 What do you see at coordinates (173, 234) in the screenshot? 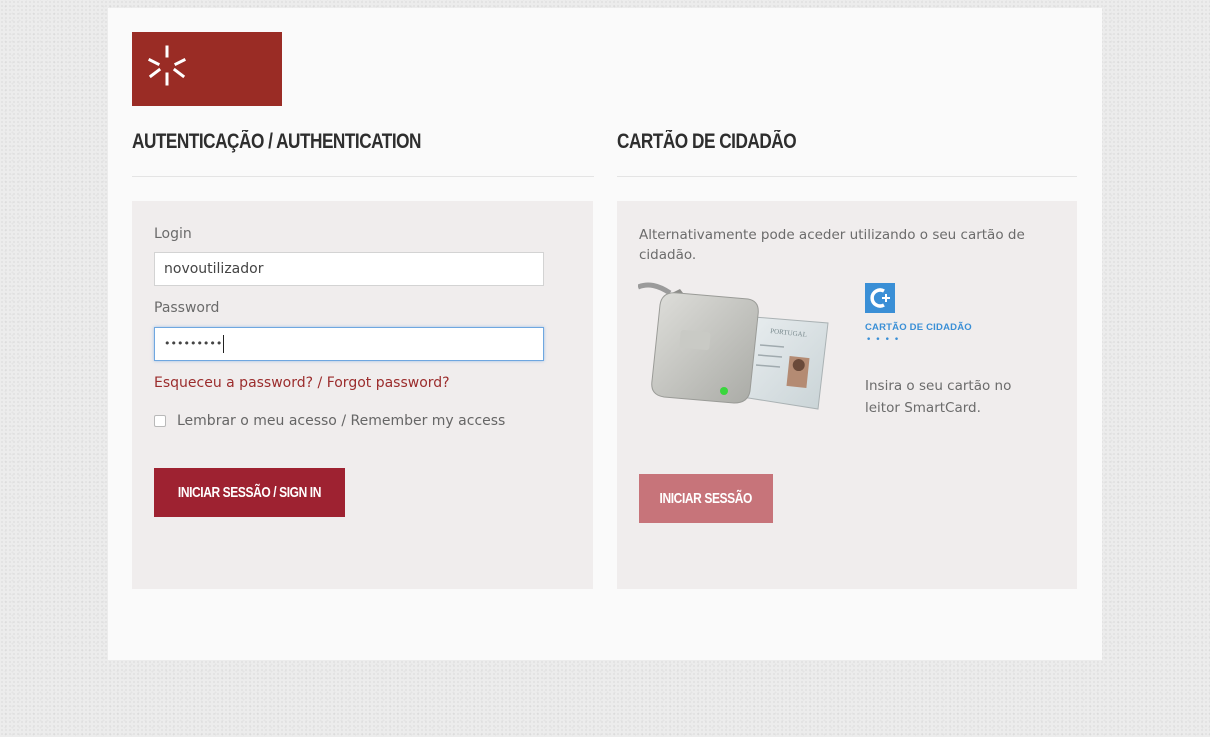
I see `login-label: Login` at bounding box center [173, 234].